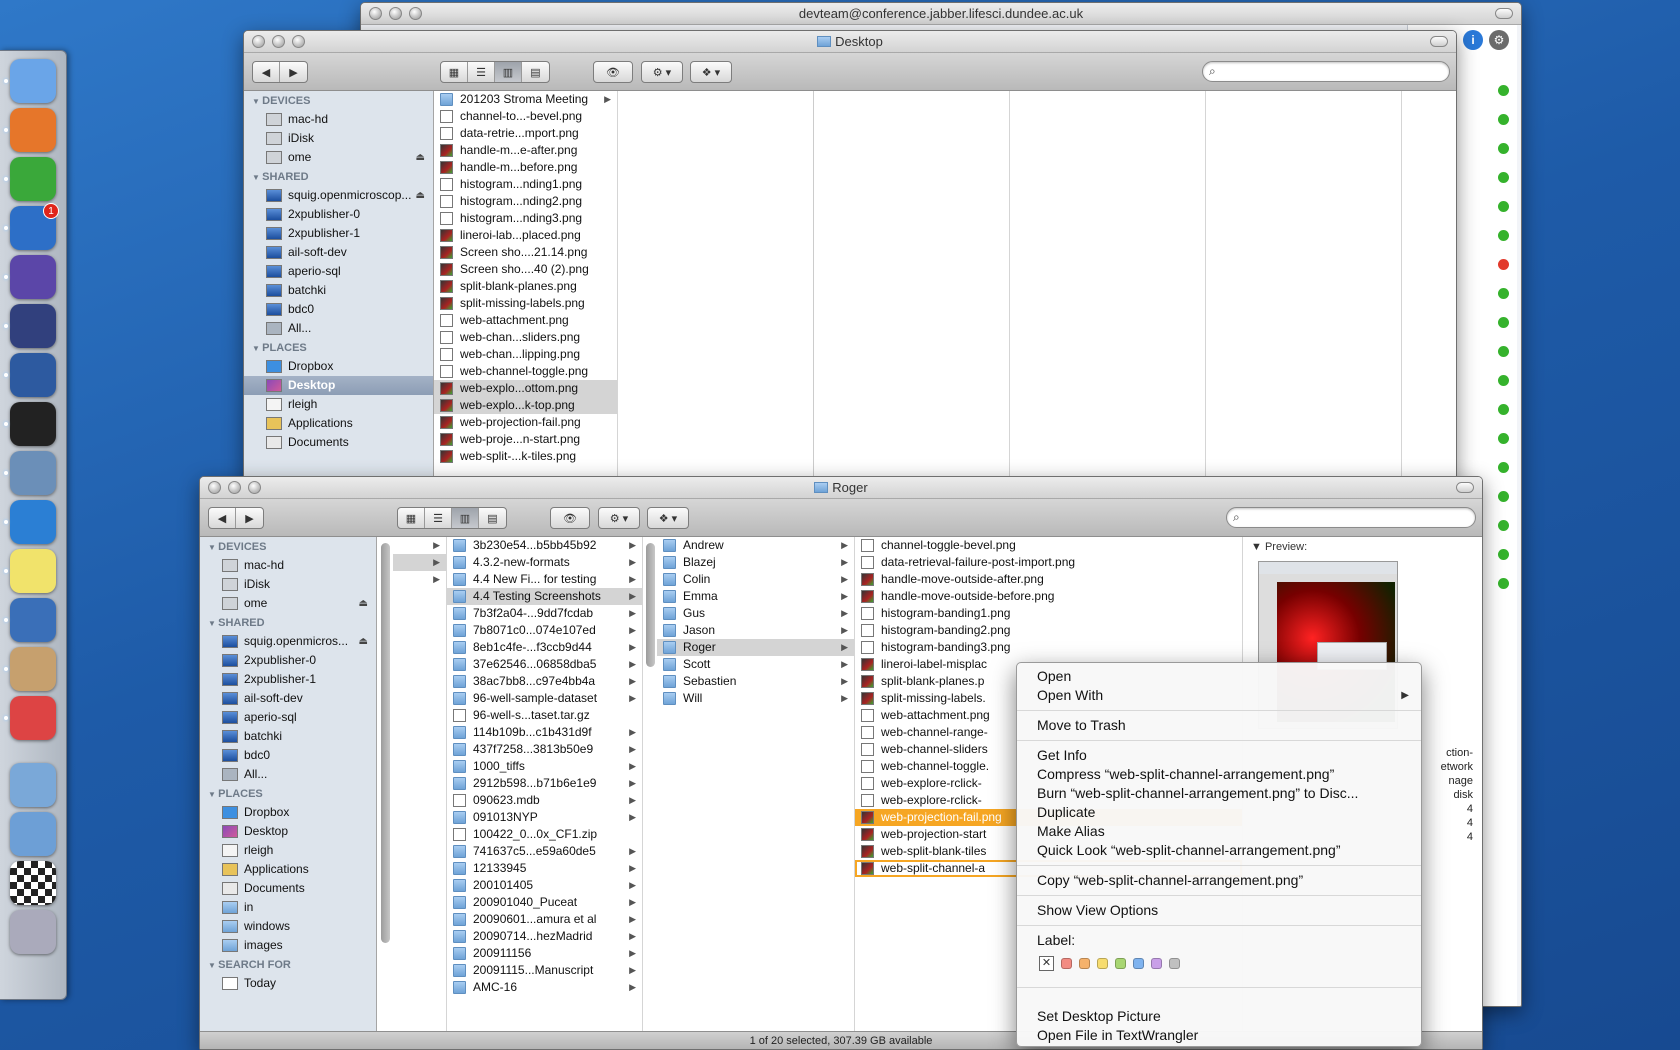  I want to click on list-item: web-split-...k-tiles.png, so click(525, 456).